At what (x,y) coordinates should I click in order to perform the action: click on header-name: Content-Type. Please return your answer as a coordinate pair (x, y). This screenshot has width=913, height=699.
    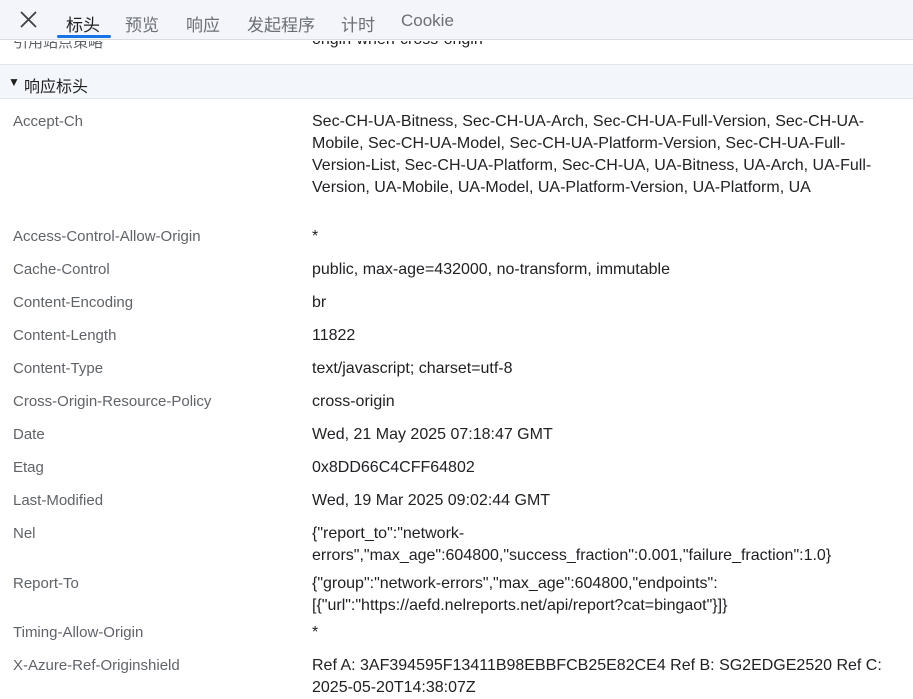
    Looking at the image, I should click on (58, 368).